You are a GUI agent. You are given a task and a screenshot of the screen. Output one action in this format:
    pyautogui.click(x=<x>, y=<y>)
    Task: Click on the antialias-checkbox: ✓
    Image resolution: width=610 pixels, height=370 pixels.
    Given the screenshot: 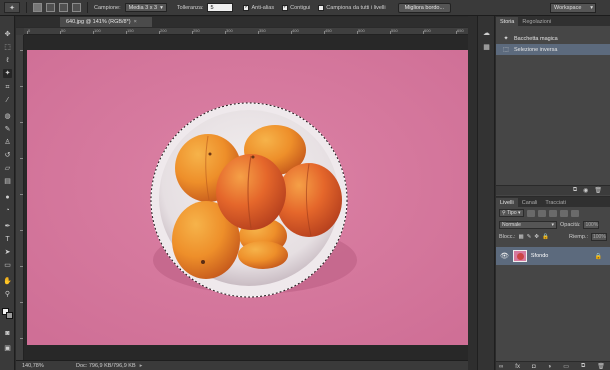 What is the action you would take?
    pyautogui.click(x=246, y=7)
    